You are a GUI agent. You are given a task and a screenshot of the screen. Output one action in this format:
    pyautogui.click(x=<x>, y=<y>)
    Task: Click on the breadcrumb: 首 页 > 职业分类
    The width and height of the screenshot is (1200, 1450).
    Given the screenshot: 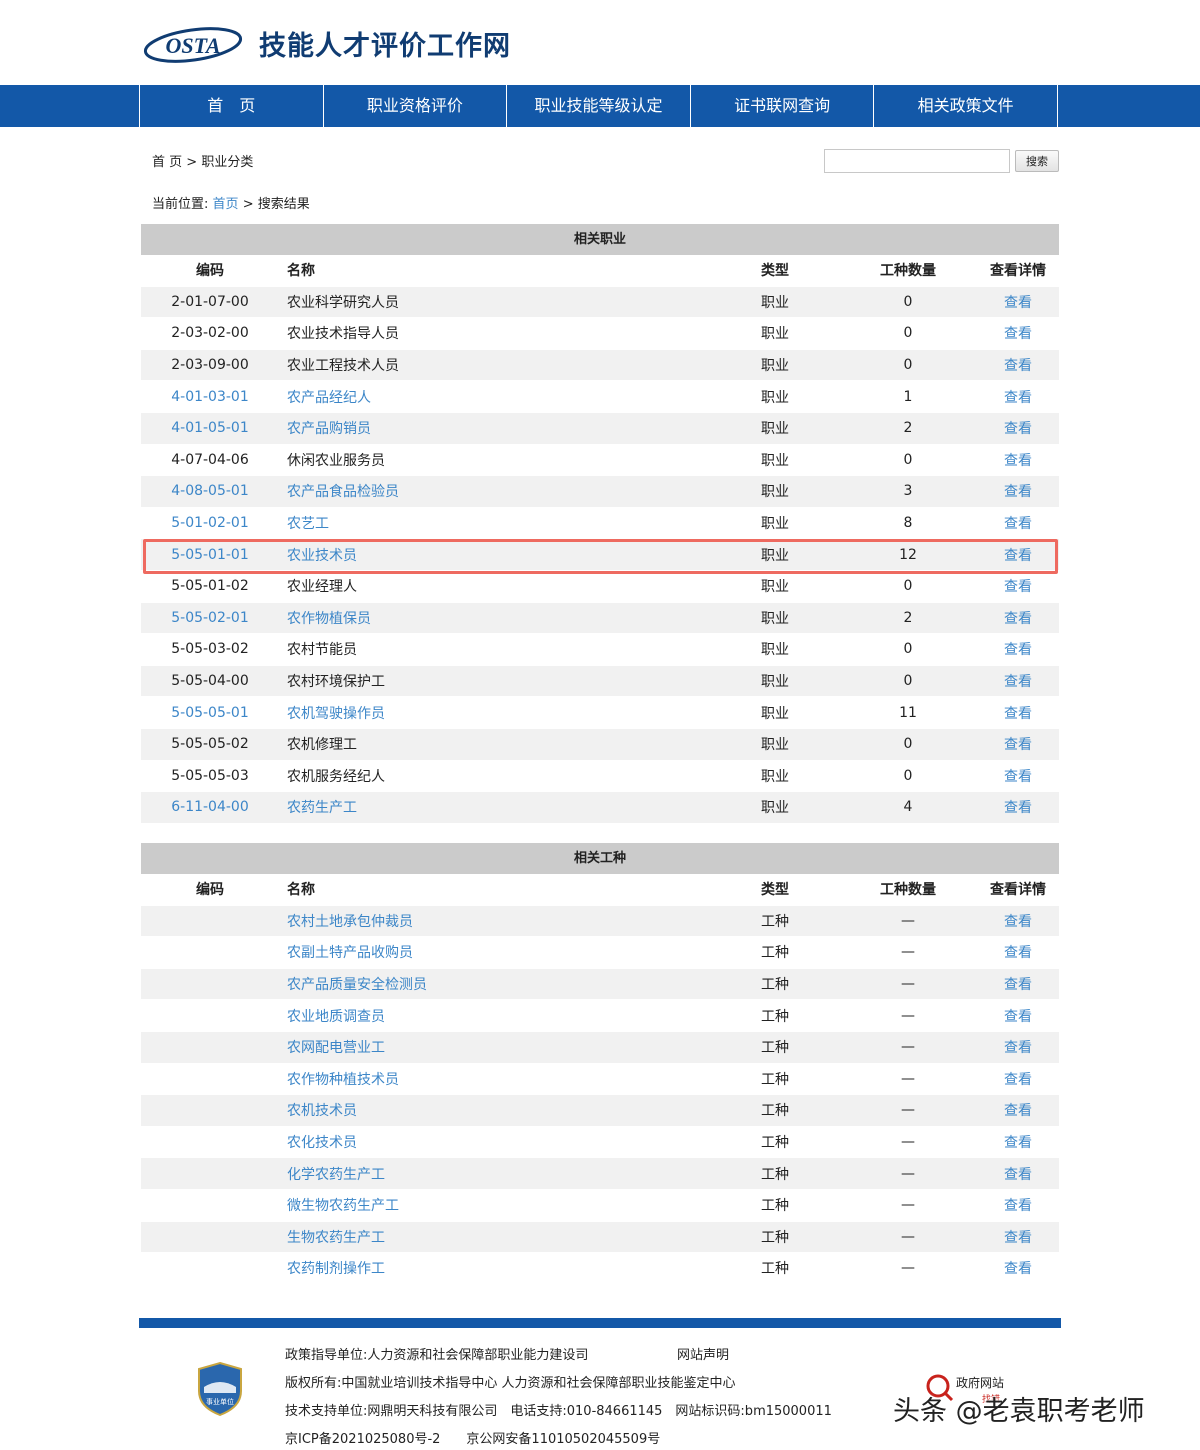 What is the action you would take?
    pyautogui.click(x=202, y=160)
    